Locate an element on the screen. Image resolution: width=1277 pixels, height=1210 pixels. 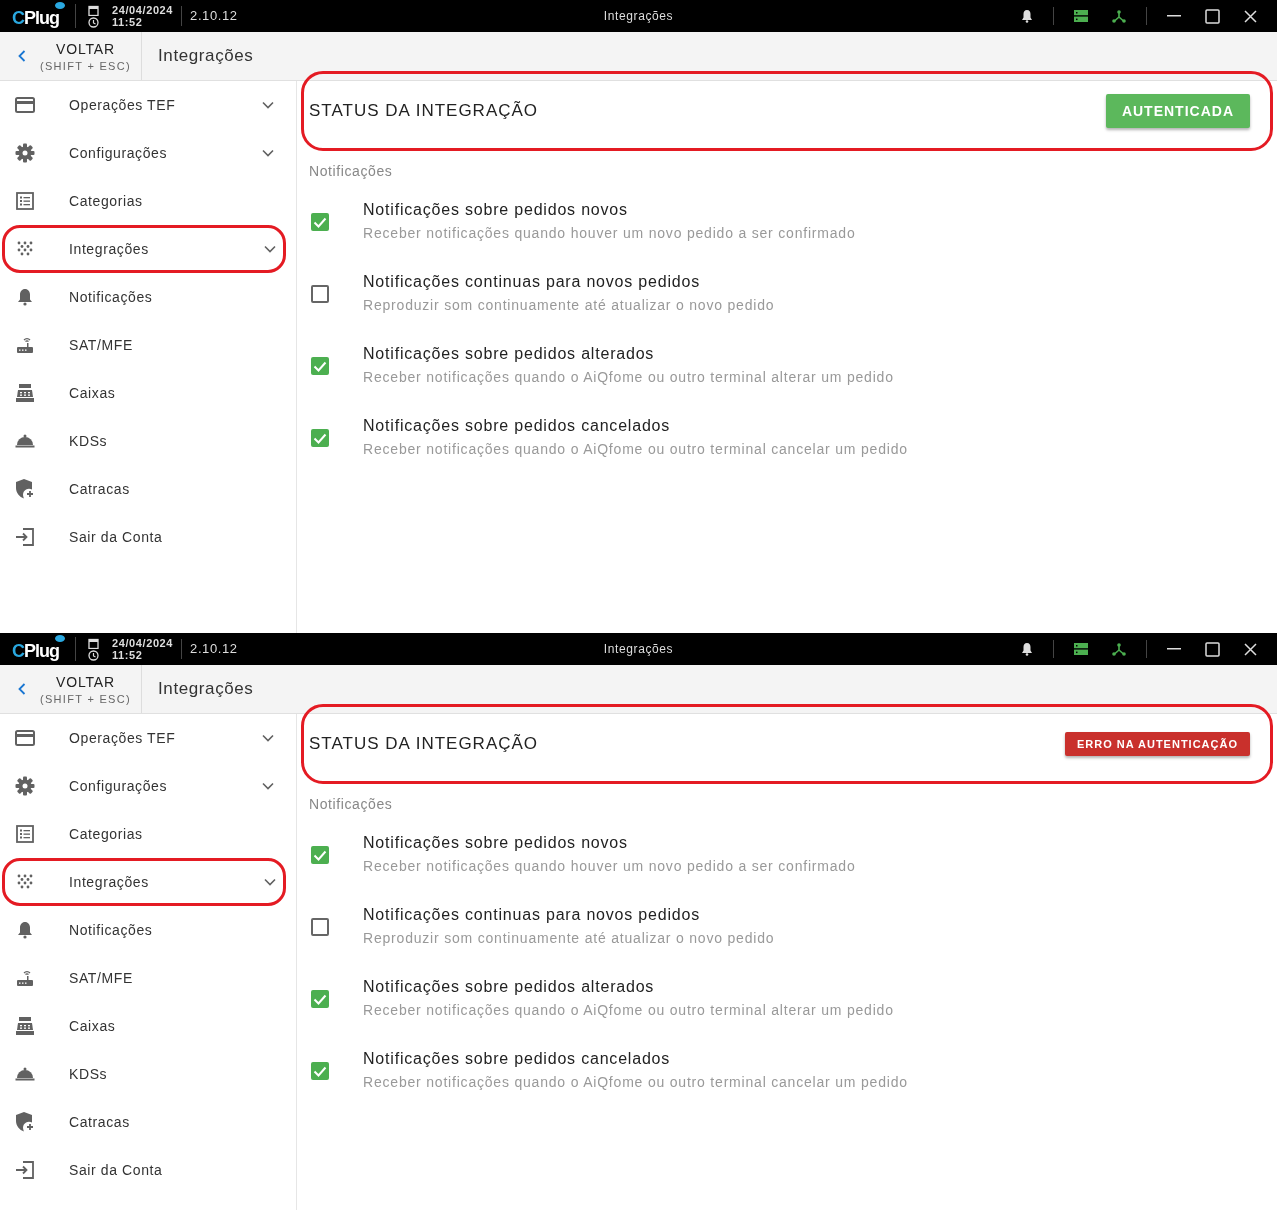
calendar-icon is located at coordinates (93, 10).